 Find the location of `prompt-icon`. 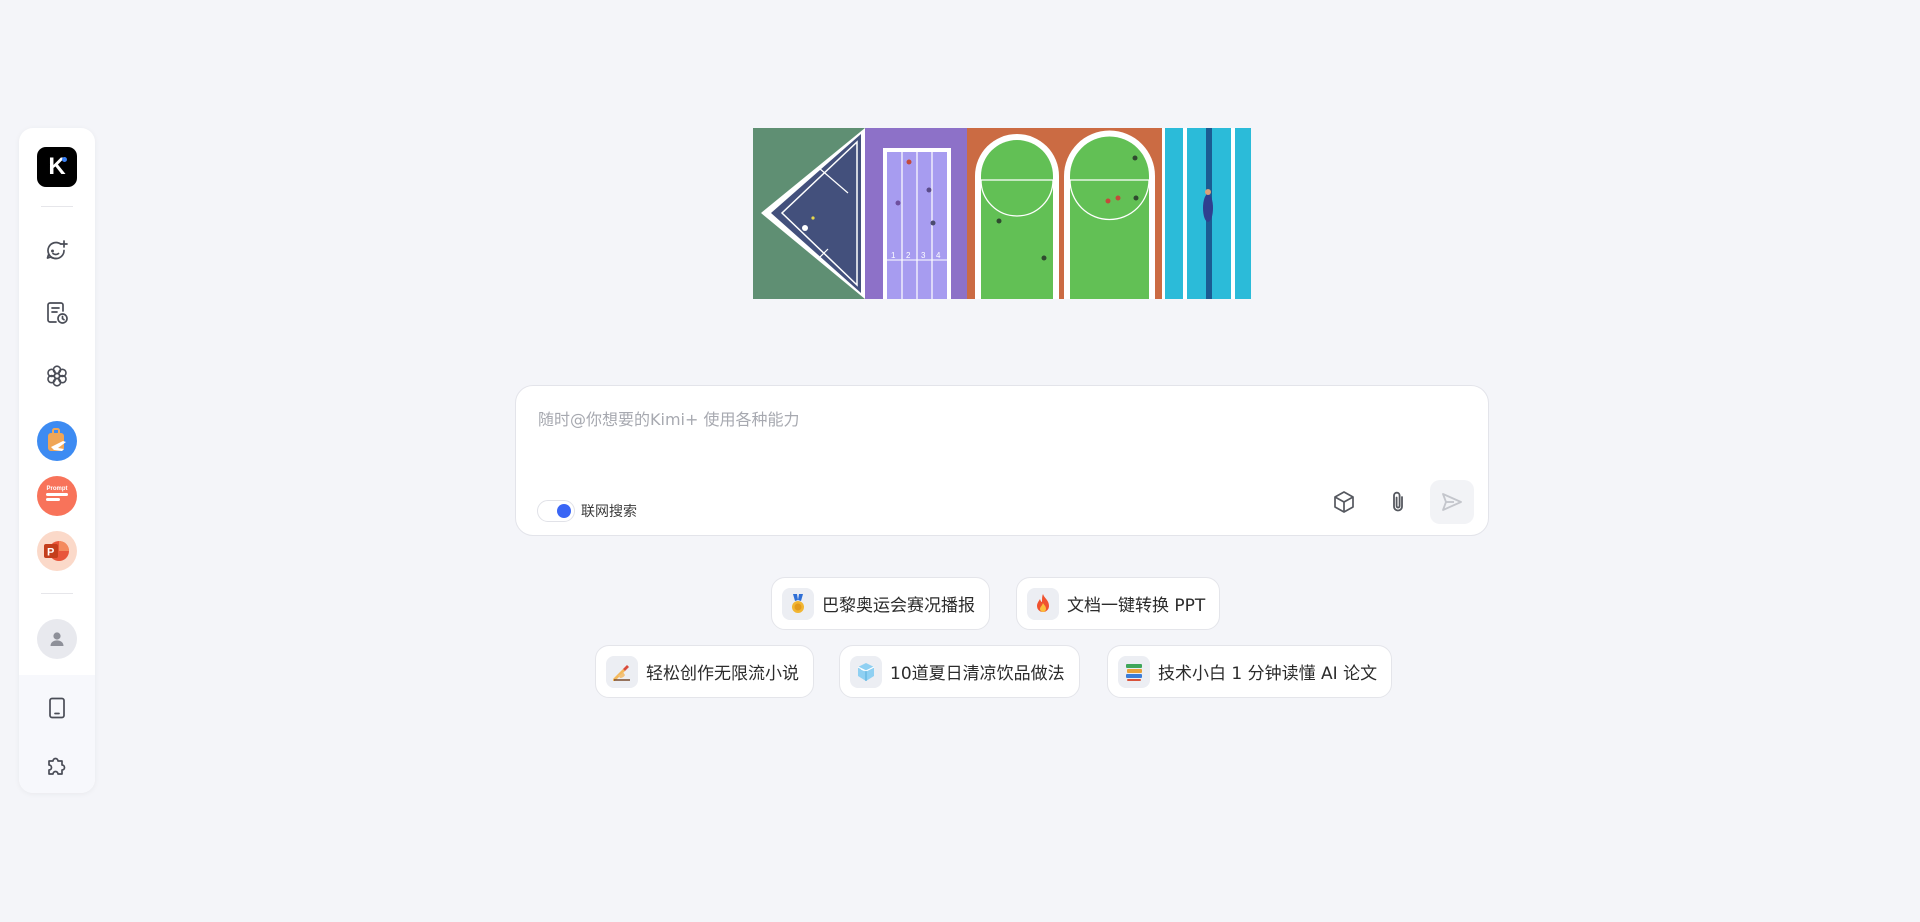

prompt-icon is located at coordinates (57, 497).